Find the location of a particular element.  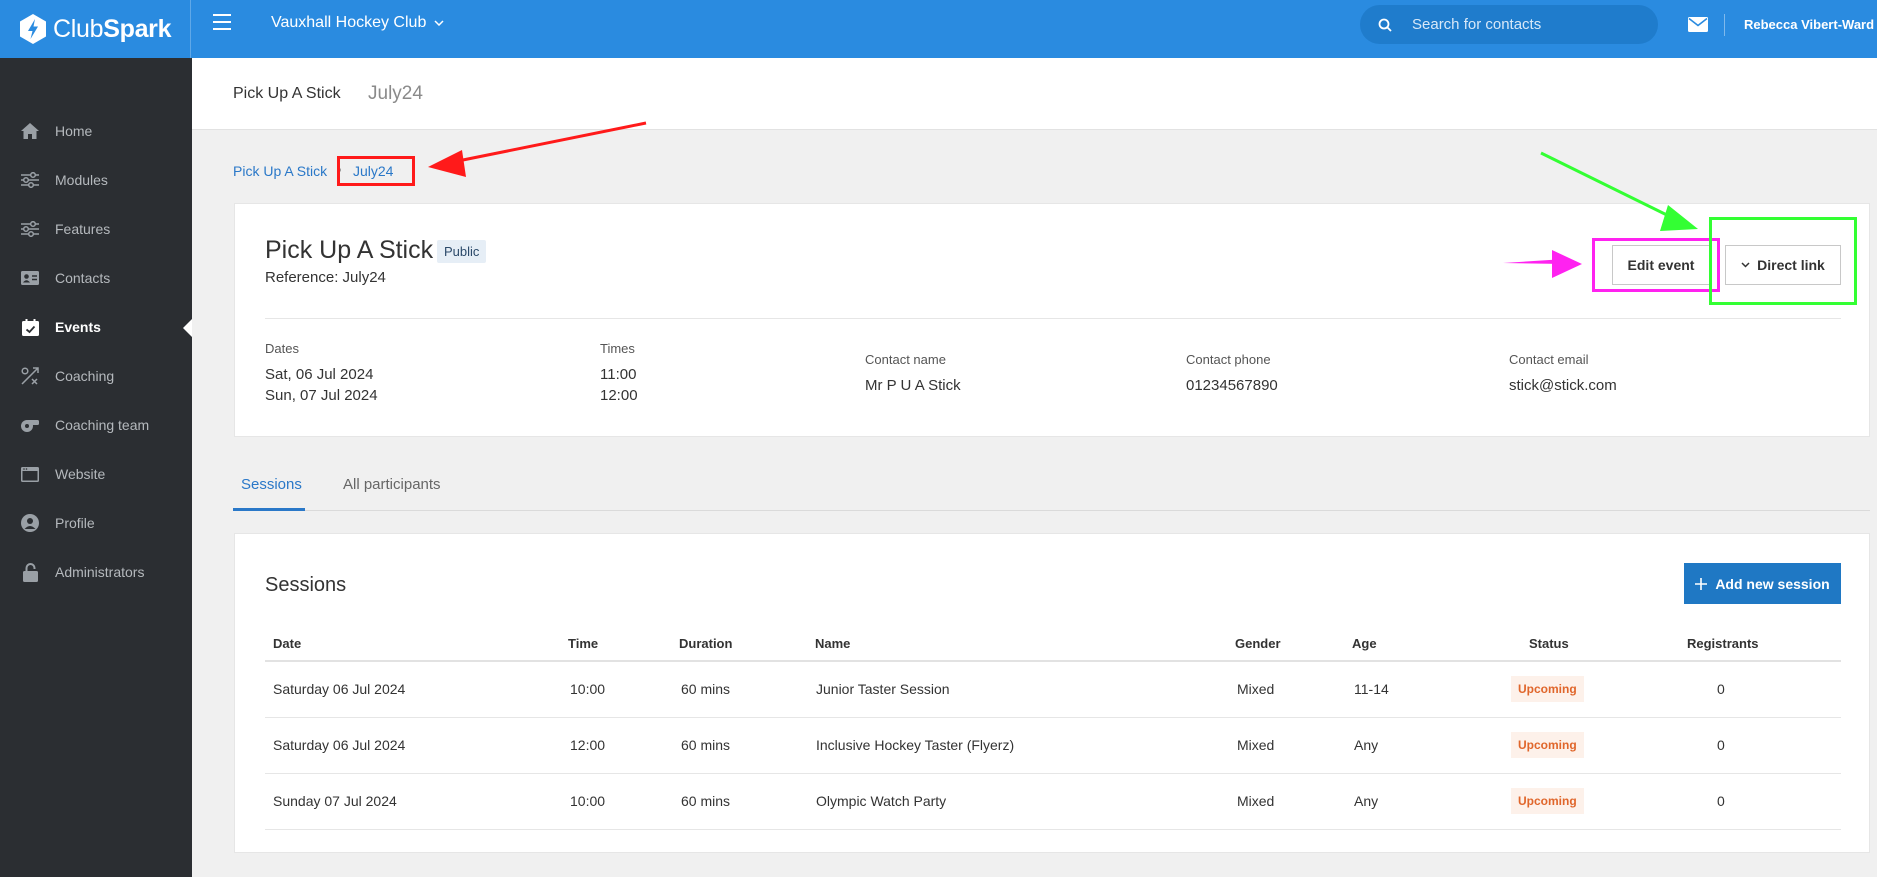

chevron-down-icon is located at coordinates (1745, 265).